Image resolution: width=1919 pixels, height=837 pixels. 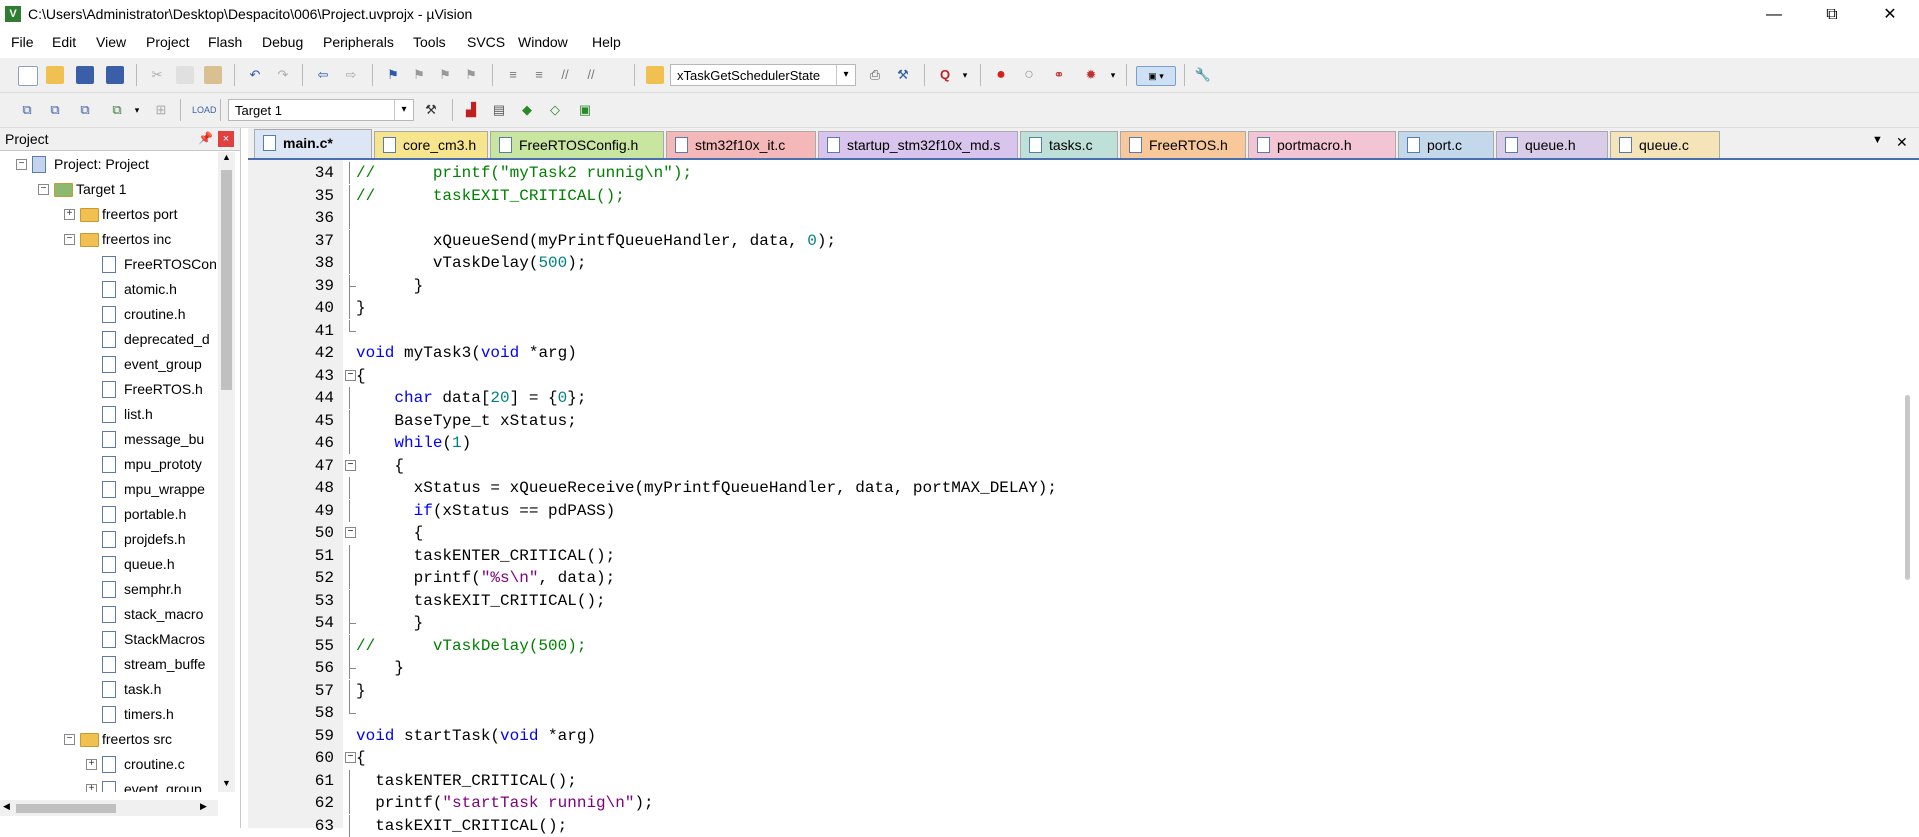 What do you see at coordinates (110, 639) in the screenshot?
I see `tree-item: StackMacros` at bounding box center [110, 639].